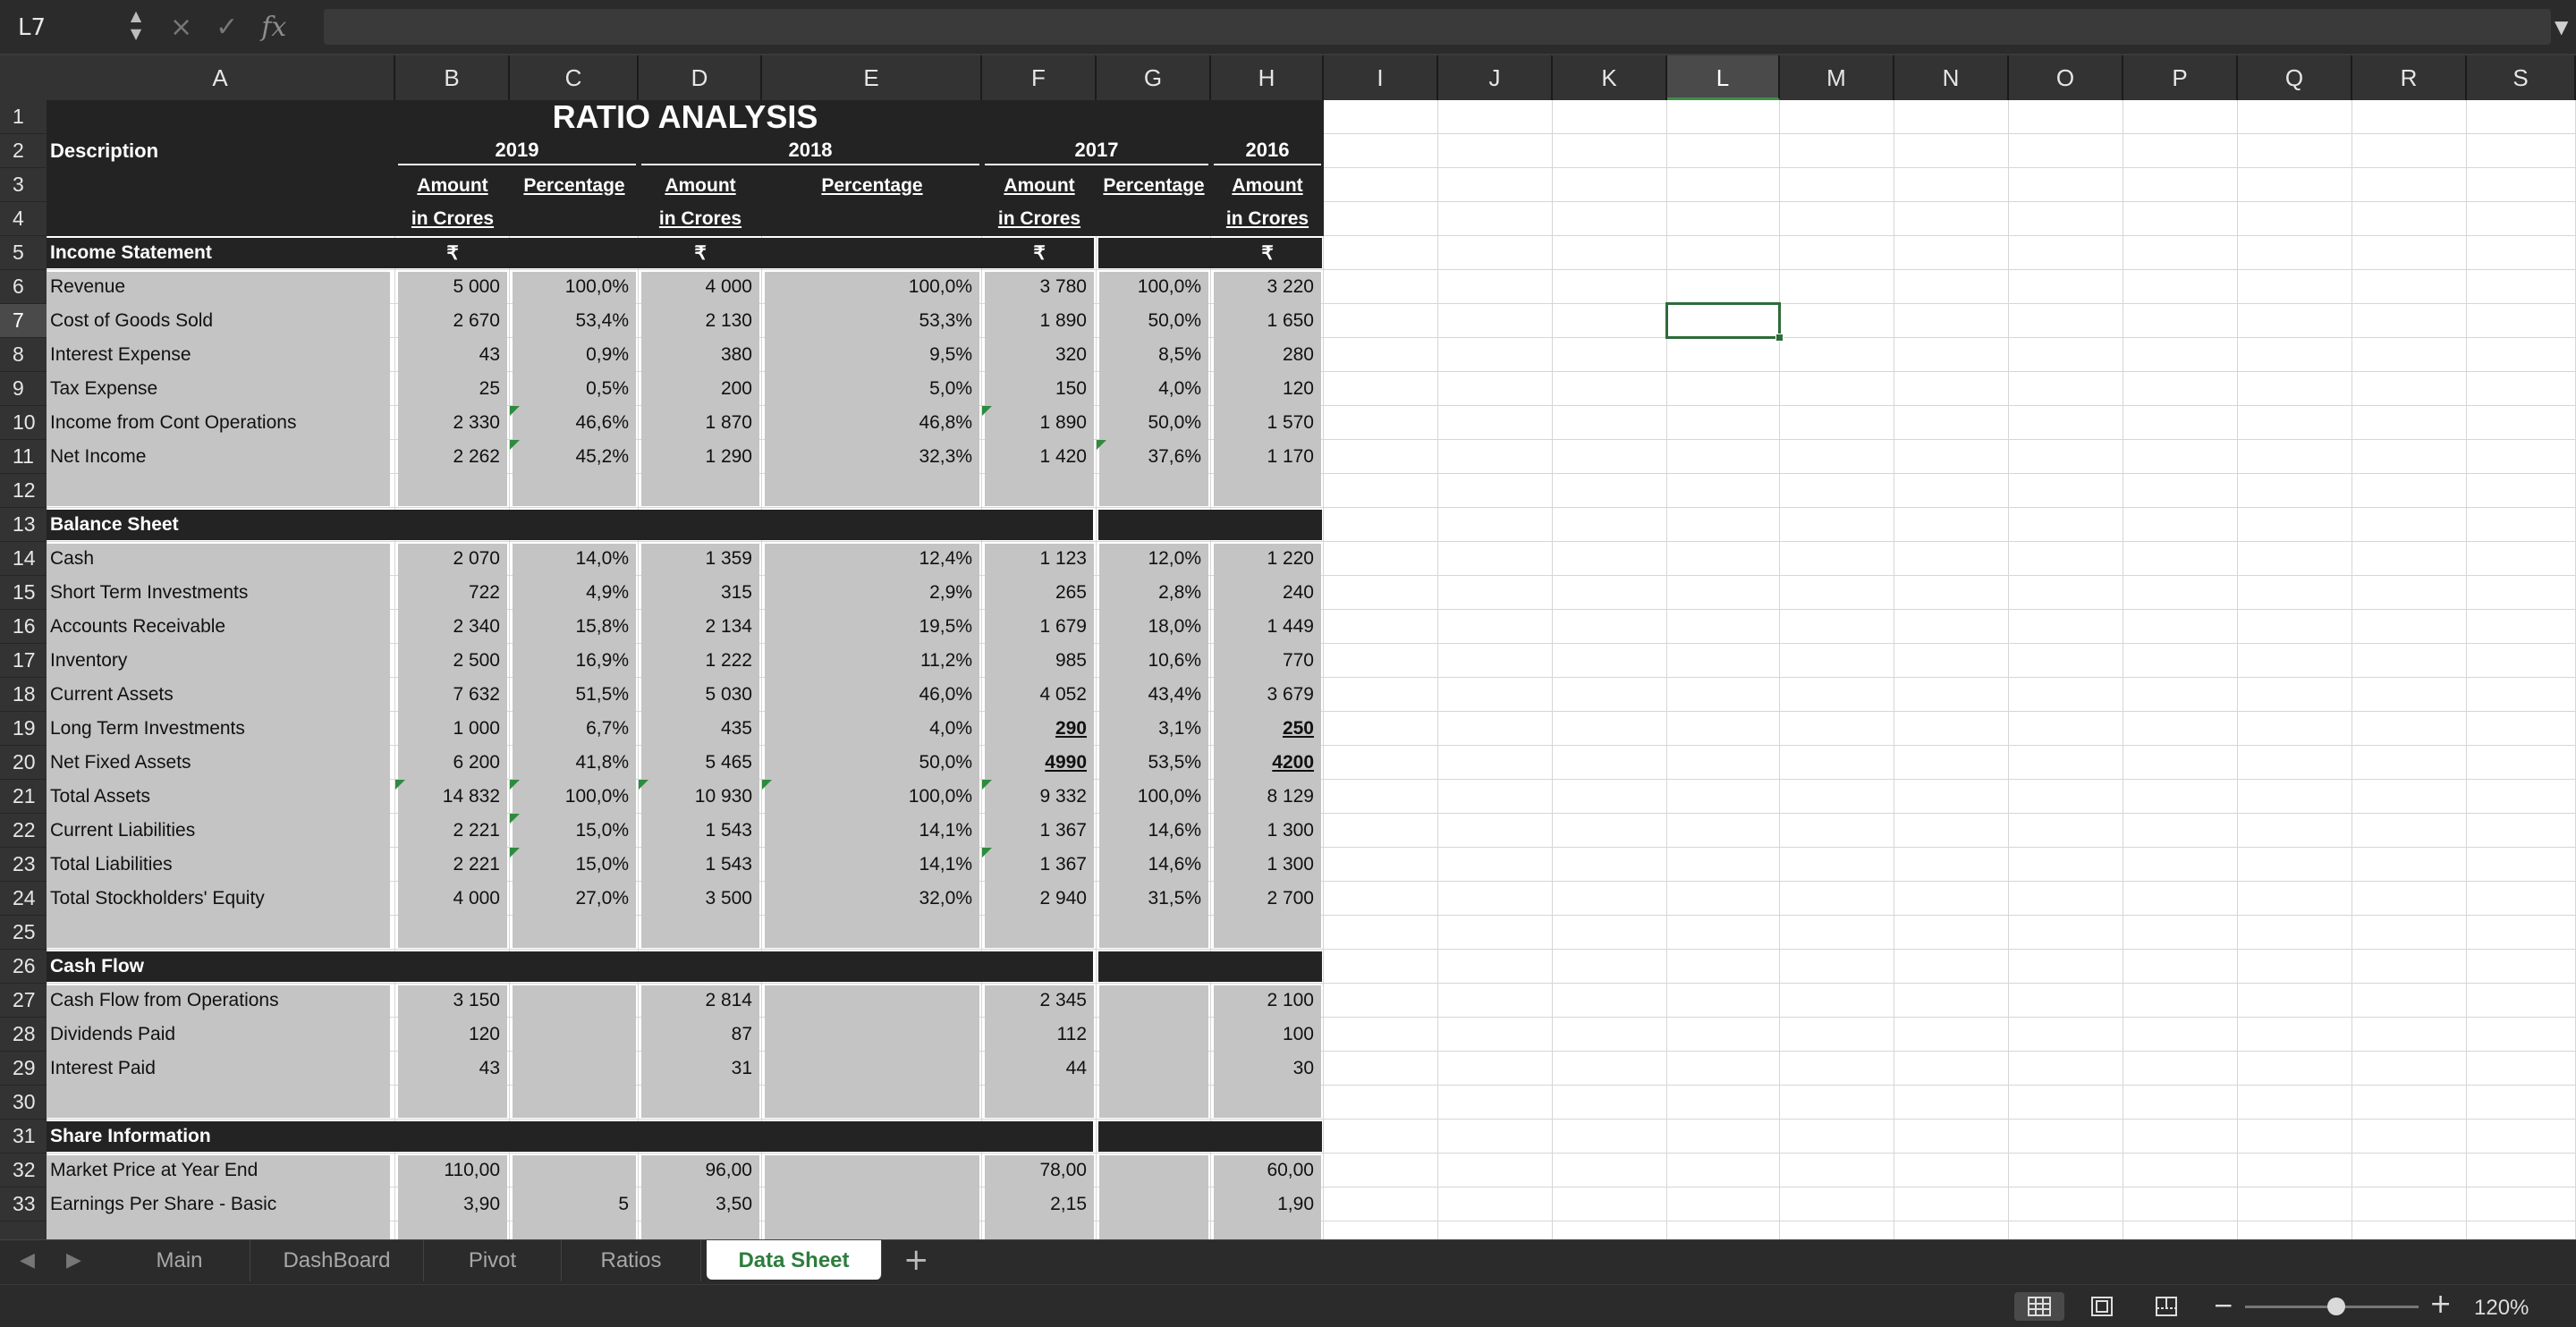  I want to click on row-header-9: 9, so click(23, 389).